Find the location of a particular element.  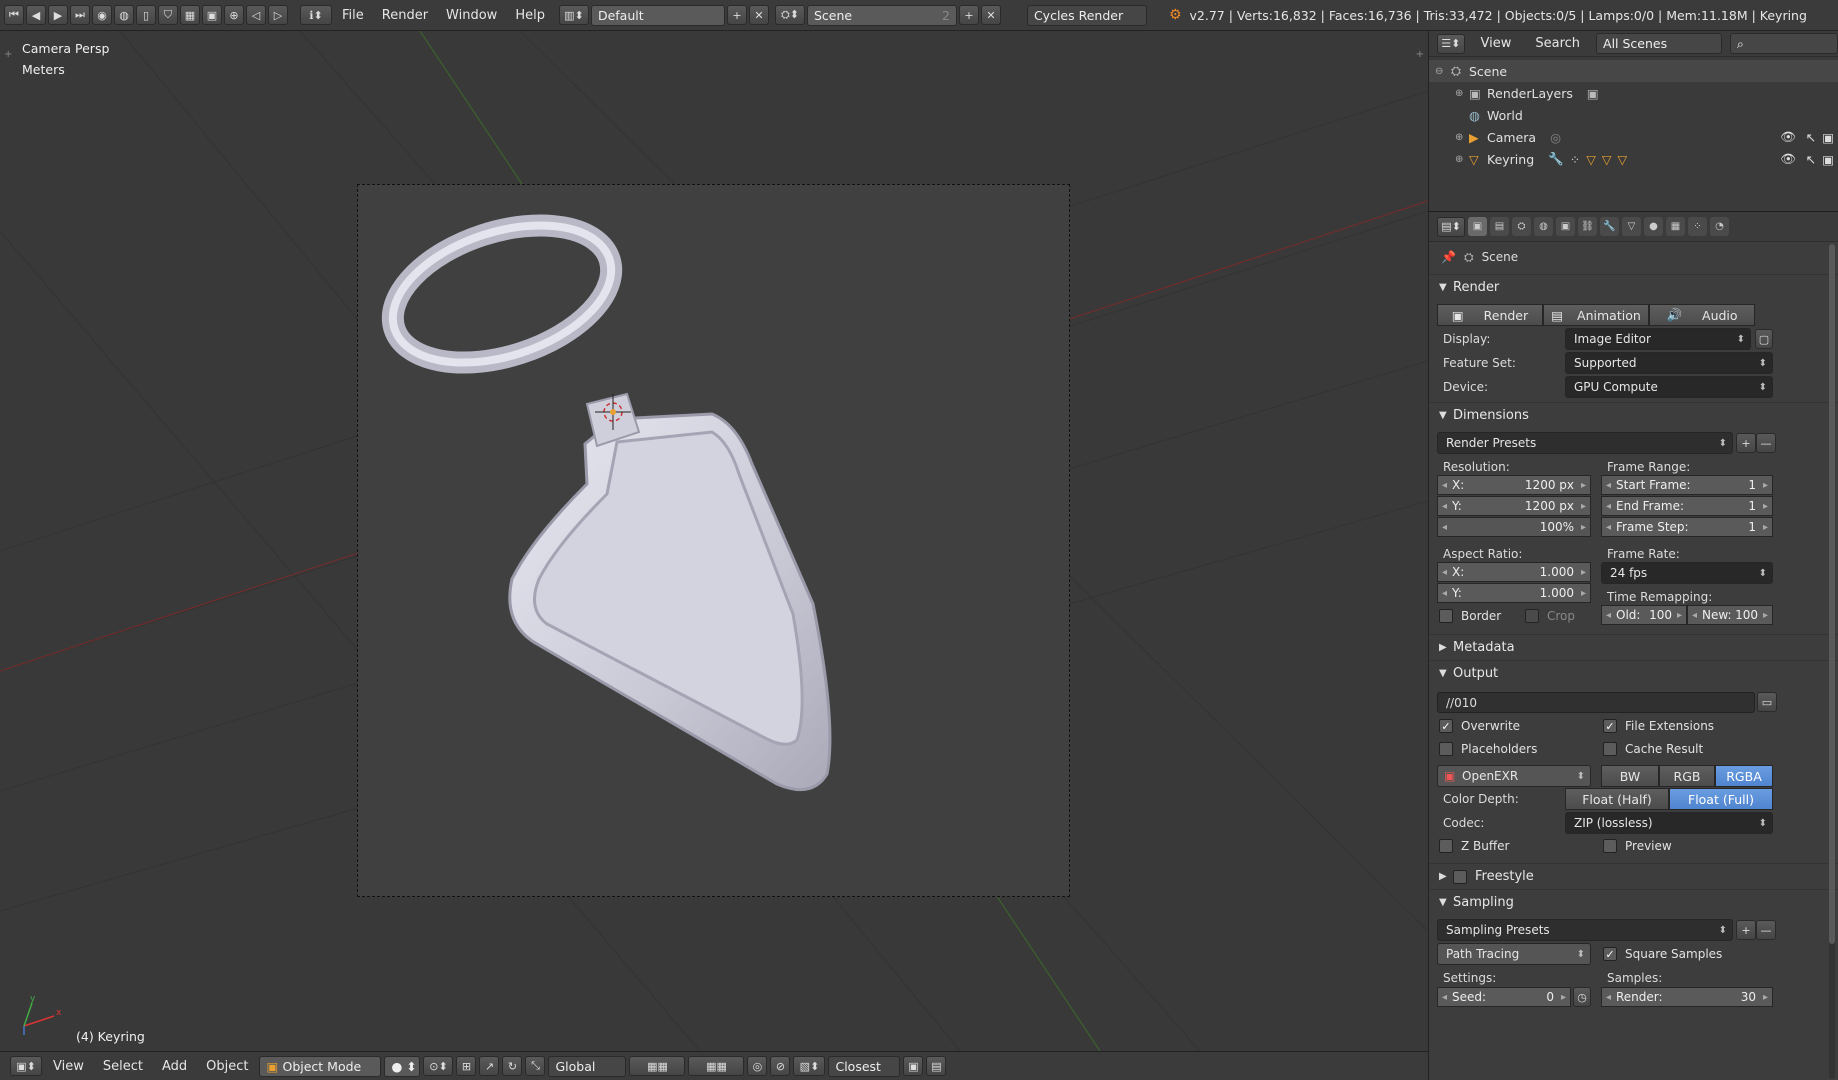

crop-checkbox is located at coordinates (1532, 616).